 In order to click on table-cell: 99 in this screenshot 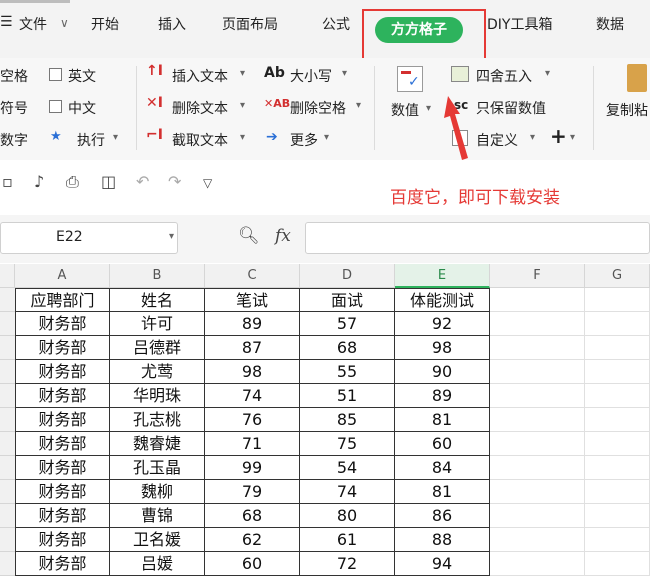, I will do `click(252, 468)`.